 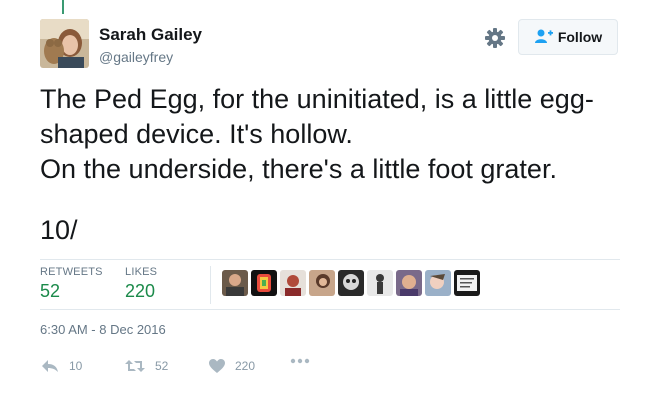 What do you see at coordinates (76, 366) in the screenshot?
I see `reply-count: 10` at bounding box center [76, 366].